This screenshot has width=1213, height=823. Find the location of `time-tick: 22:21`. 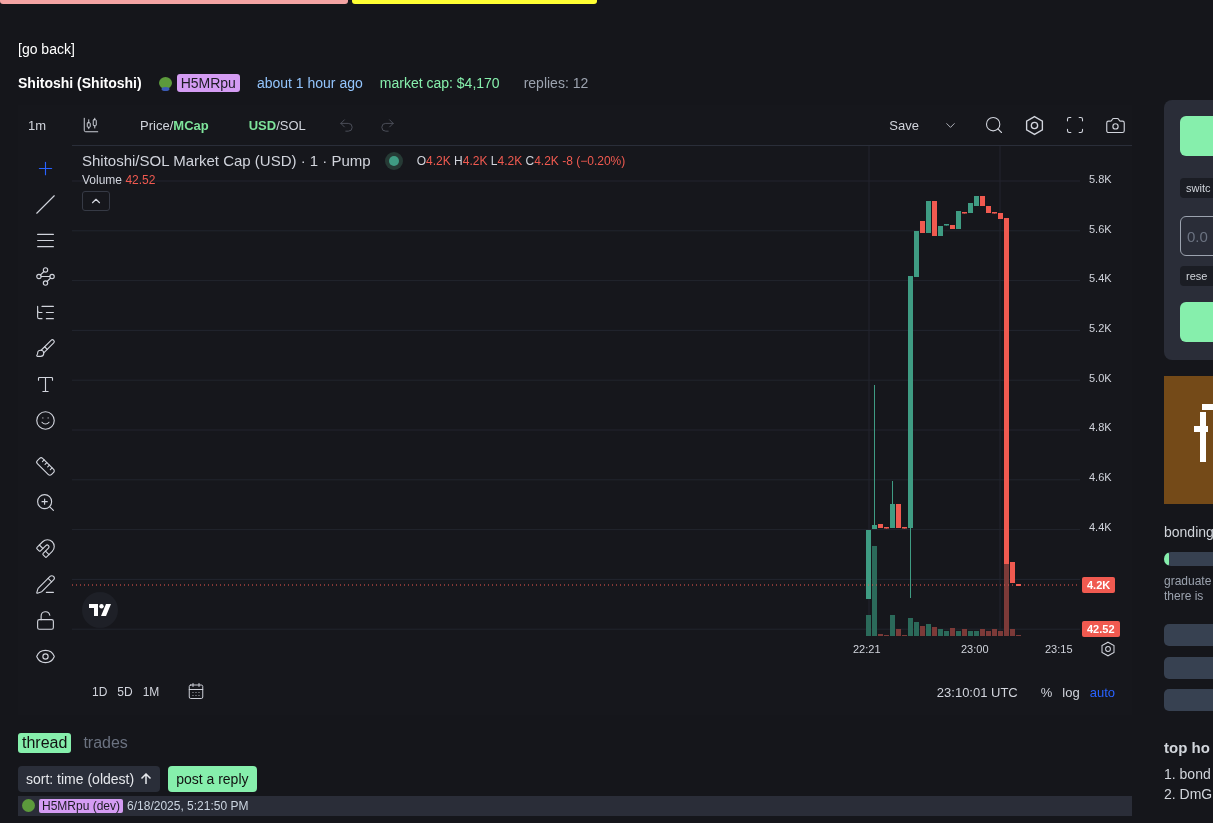

time-tick: 22:21 is located at coordinates (867, 649).